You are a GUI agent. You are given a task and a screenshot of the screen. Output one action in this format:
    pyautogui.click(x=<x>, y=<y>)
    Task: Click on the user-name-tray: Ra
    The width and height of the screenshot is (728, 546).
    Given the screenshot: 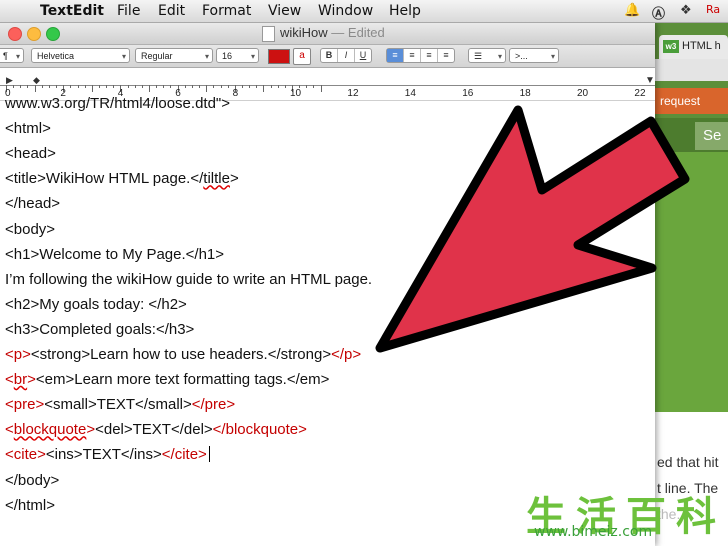 What is the action you would take?
    pyautogui.click(x=713, y=9)
    